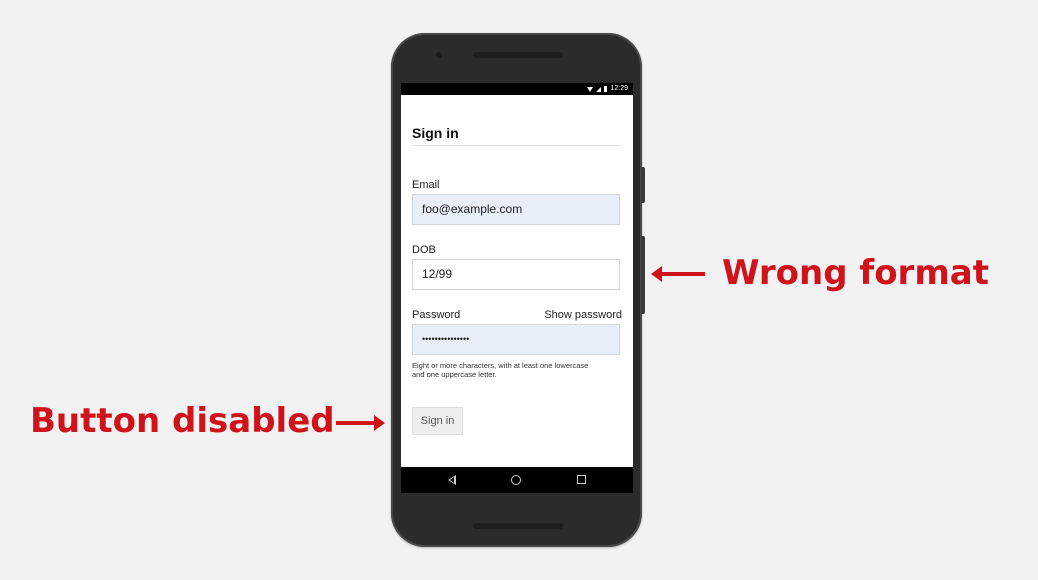 The width and height of the screenshot is (1038, 580). What do you see at coordinates (452, 480) in the screenshot?
I see `back-icon` at bounding box center [452, 480].